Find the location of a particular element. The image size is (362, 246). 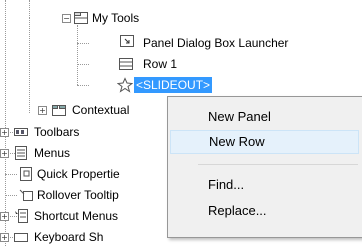

dialog-launcher-icon is located at coordinates (127, 41).